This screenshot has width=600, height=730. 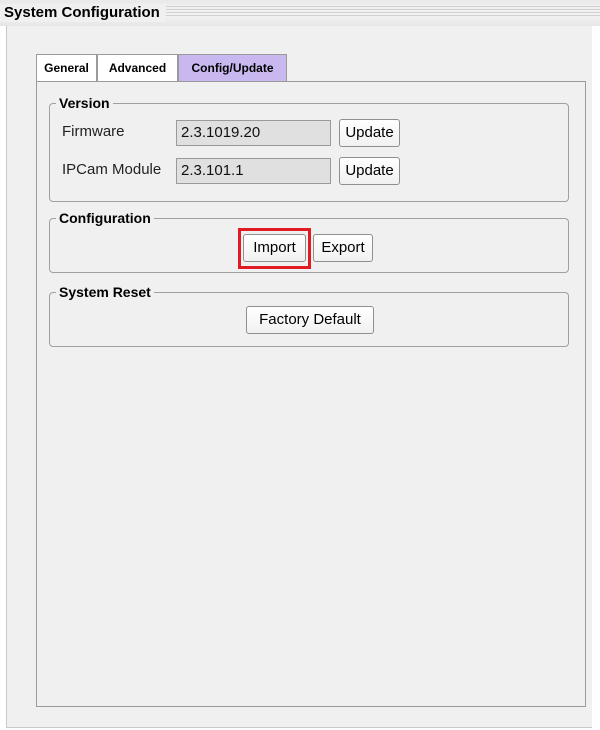 What do you see at coordinates (369, 171) in the screenshot?
I see `ipcam-update-button: Update` at bounding box center [369, 171].